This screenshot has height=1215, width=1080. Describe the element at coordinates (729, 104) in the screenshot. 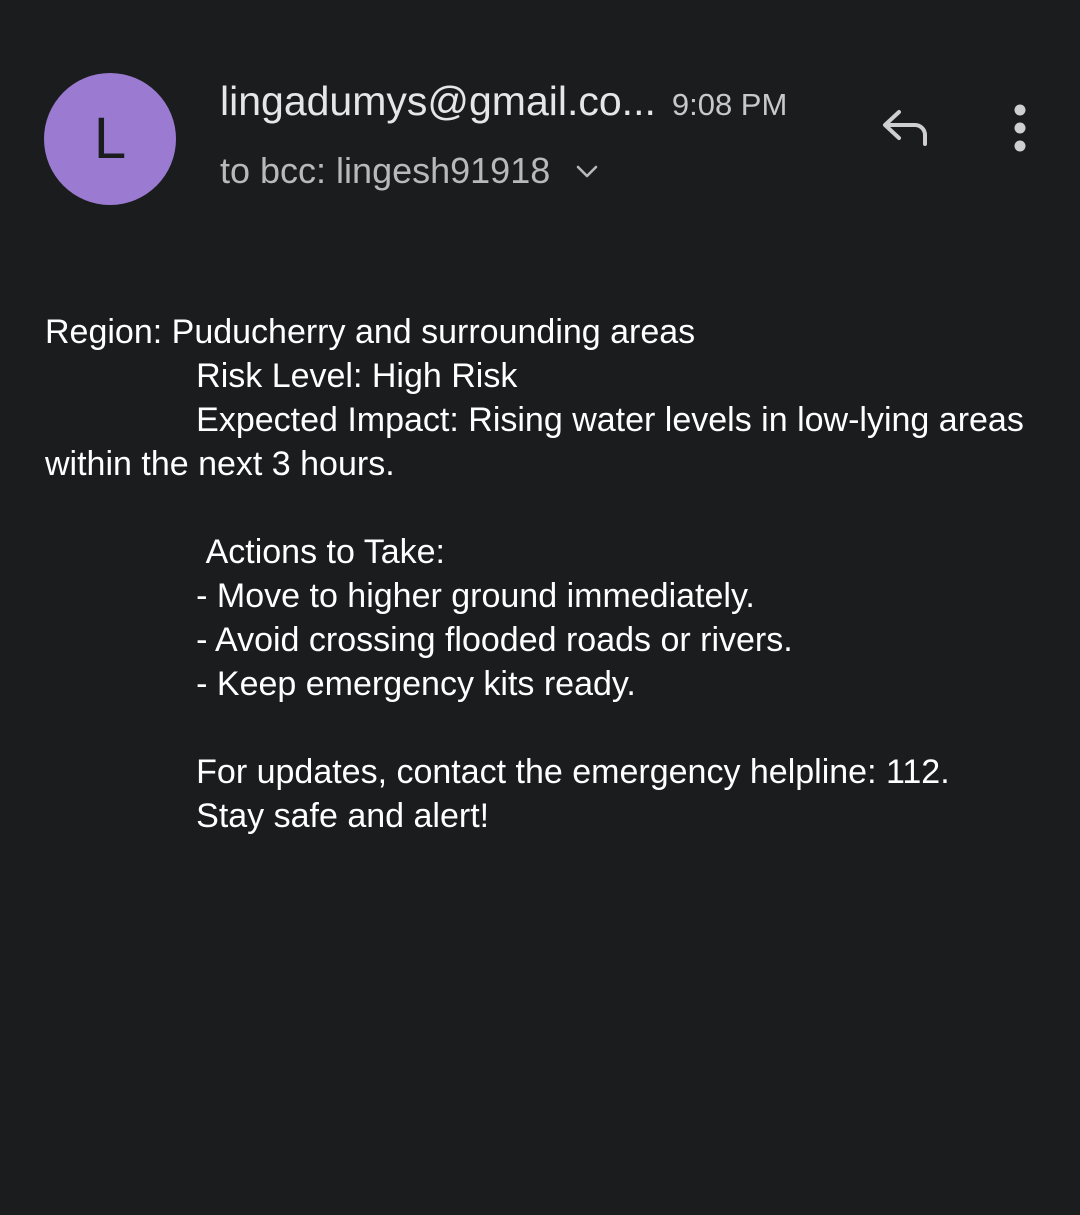

I see `message-time: 9:08 PM` at that location.